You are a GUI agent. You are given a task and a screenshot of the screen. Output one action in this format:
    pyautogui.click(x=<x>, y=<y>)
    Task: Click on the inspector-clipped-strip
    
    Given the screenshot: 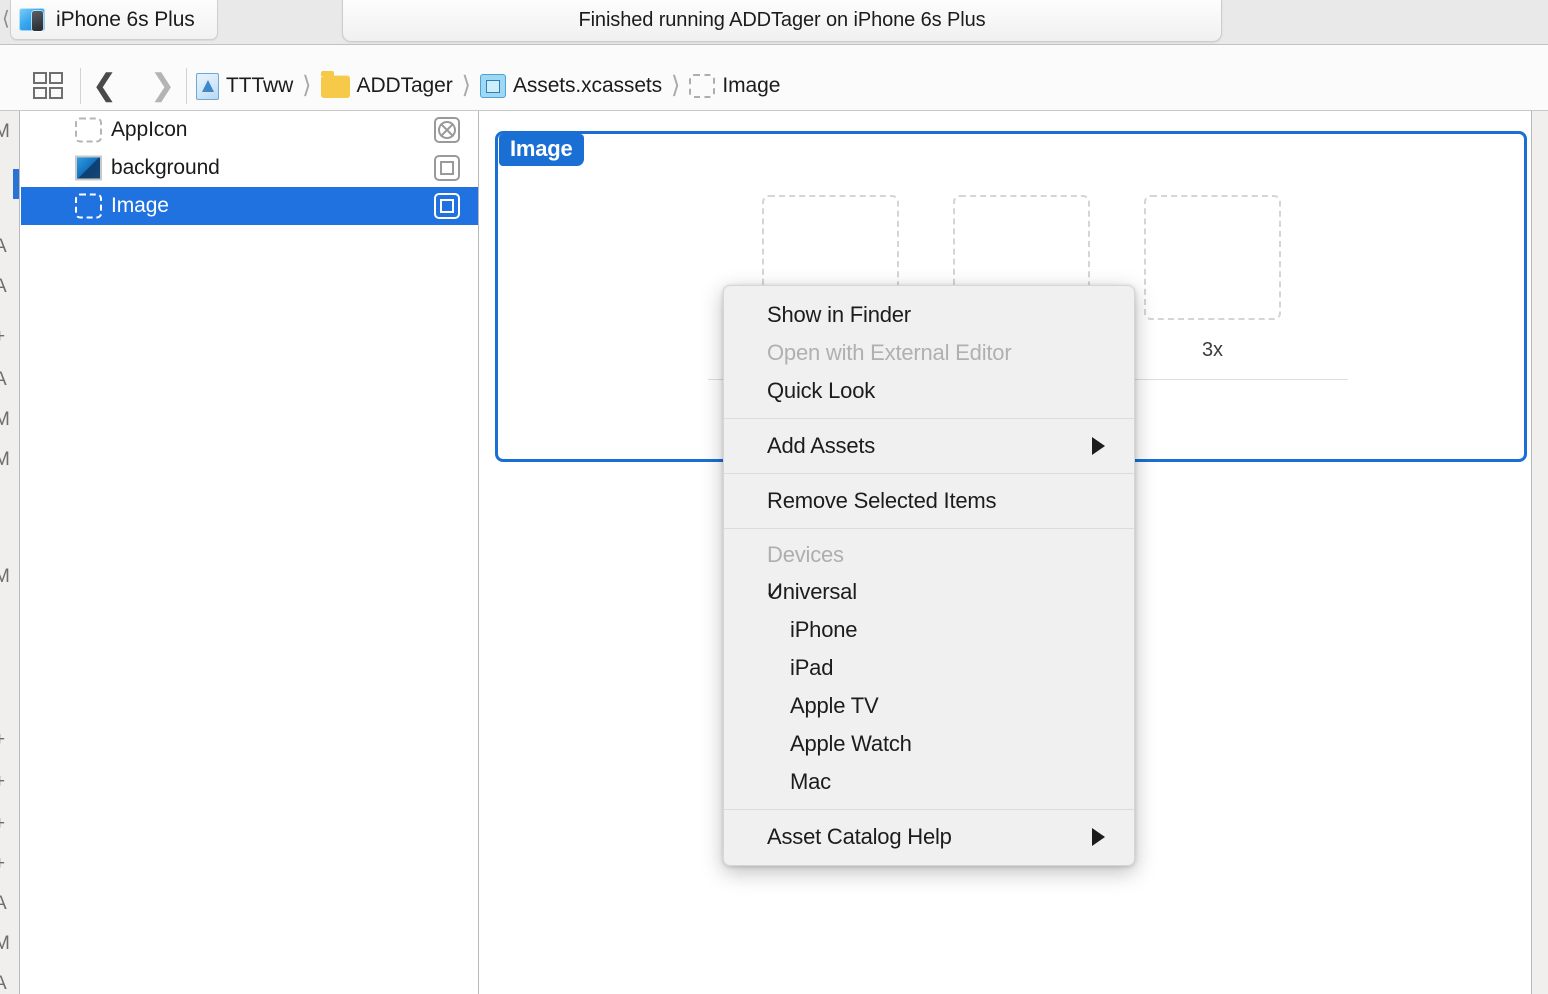 What is the action you would take?
    pyautogui.click(x=1539, y=552)
    